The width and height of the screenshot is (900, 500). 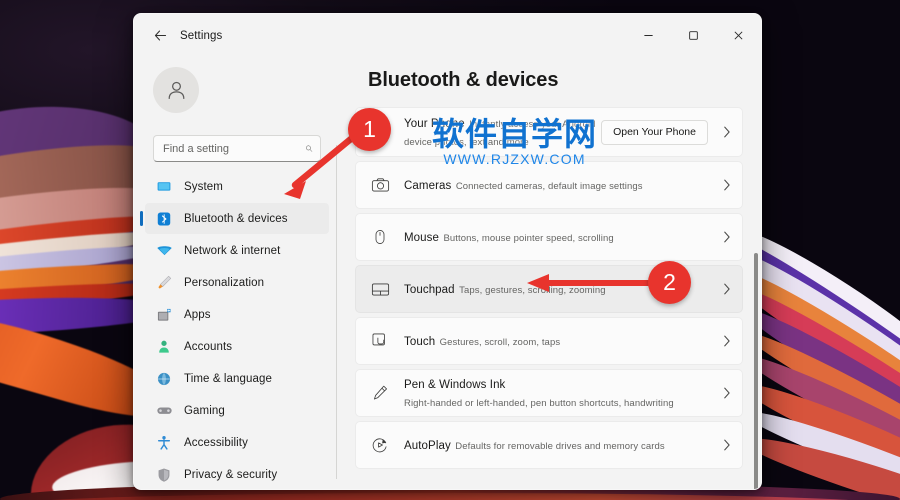 What do you see at coordinates (201, 35) in the screenshot?
I see `window-title: Settings` at bounding box center [201, 35].